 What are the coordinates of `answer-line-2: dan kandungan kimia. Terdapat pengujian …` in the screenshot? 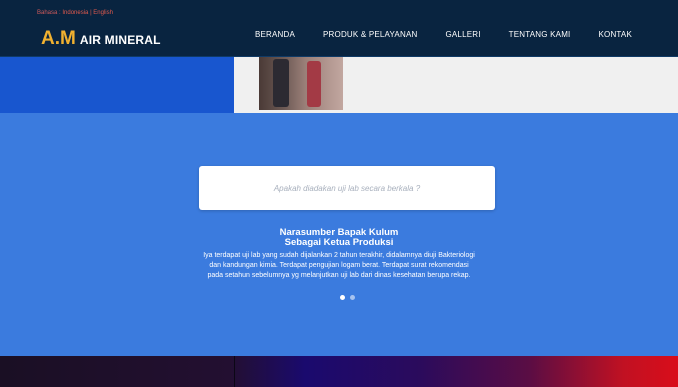 It's located at (339, 265).